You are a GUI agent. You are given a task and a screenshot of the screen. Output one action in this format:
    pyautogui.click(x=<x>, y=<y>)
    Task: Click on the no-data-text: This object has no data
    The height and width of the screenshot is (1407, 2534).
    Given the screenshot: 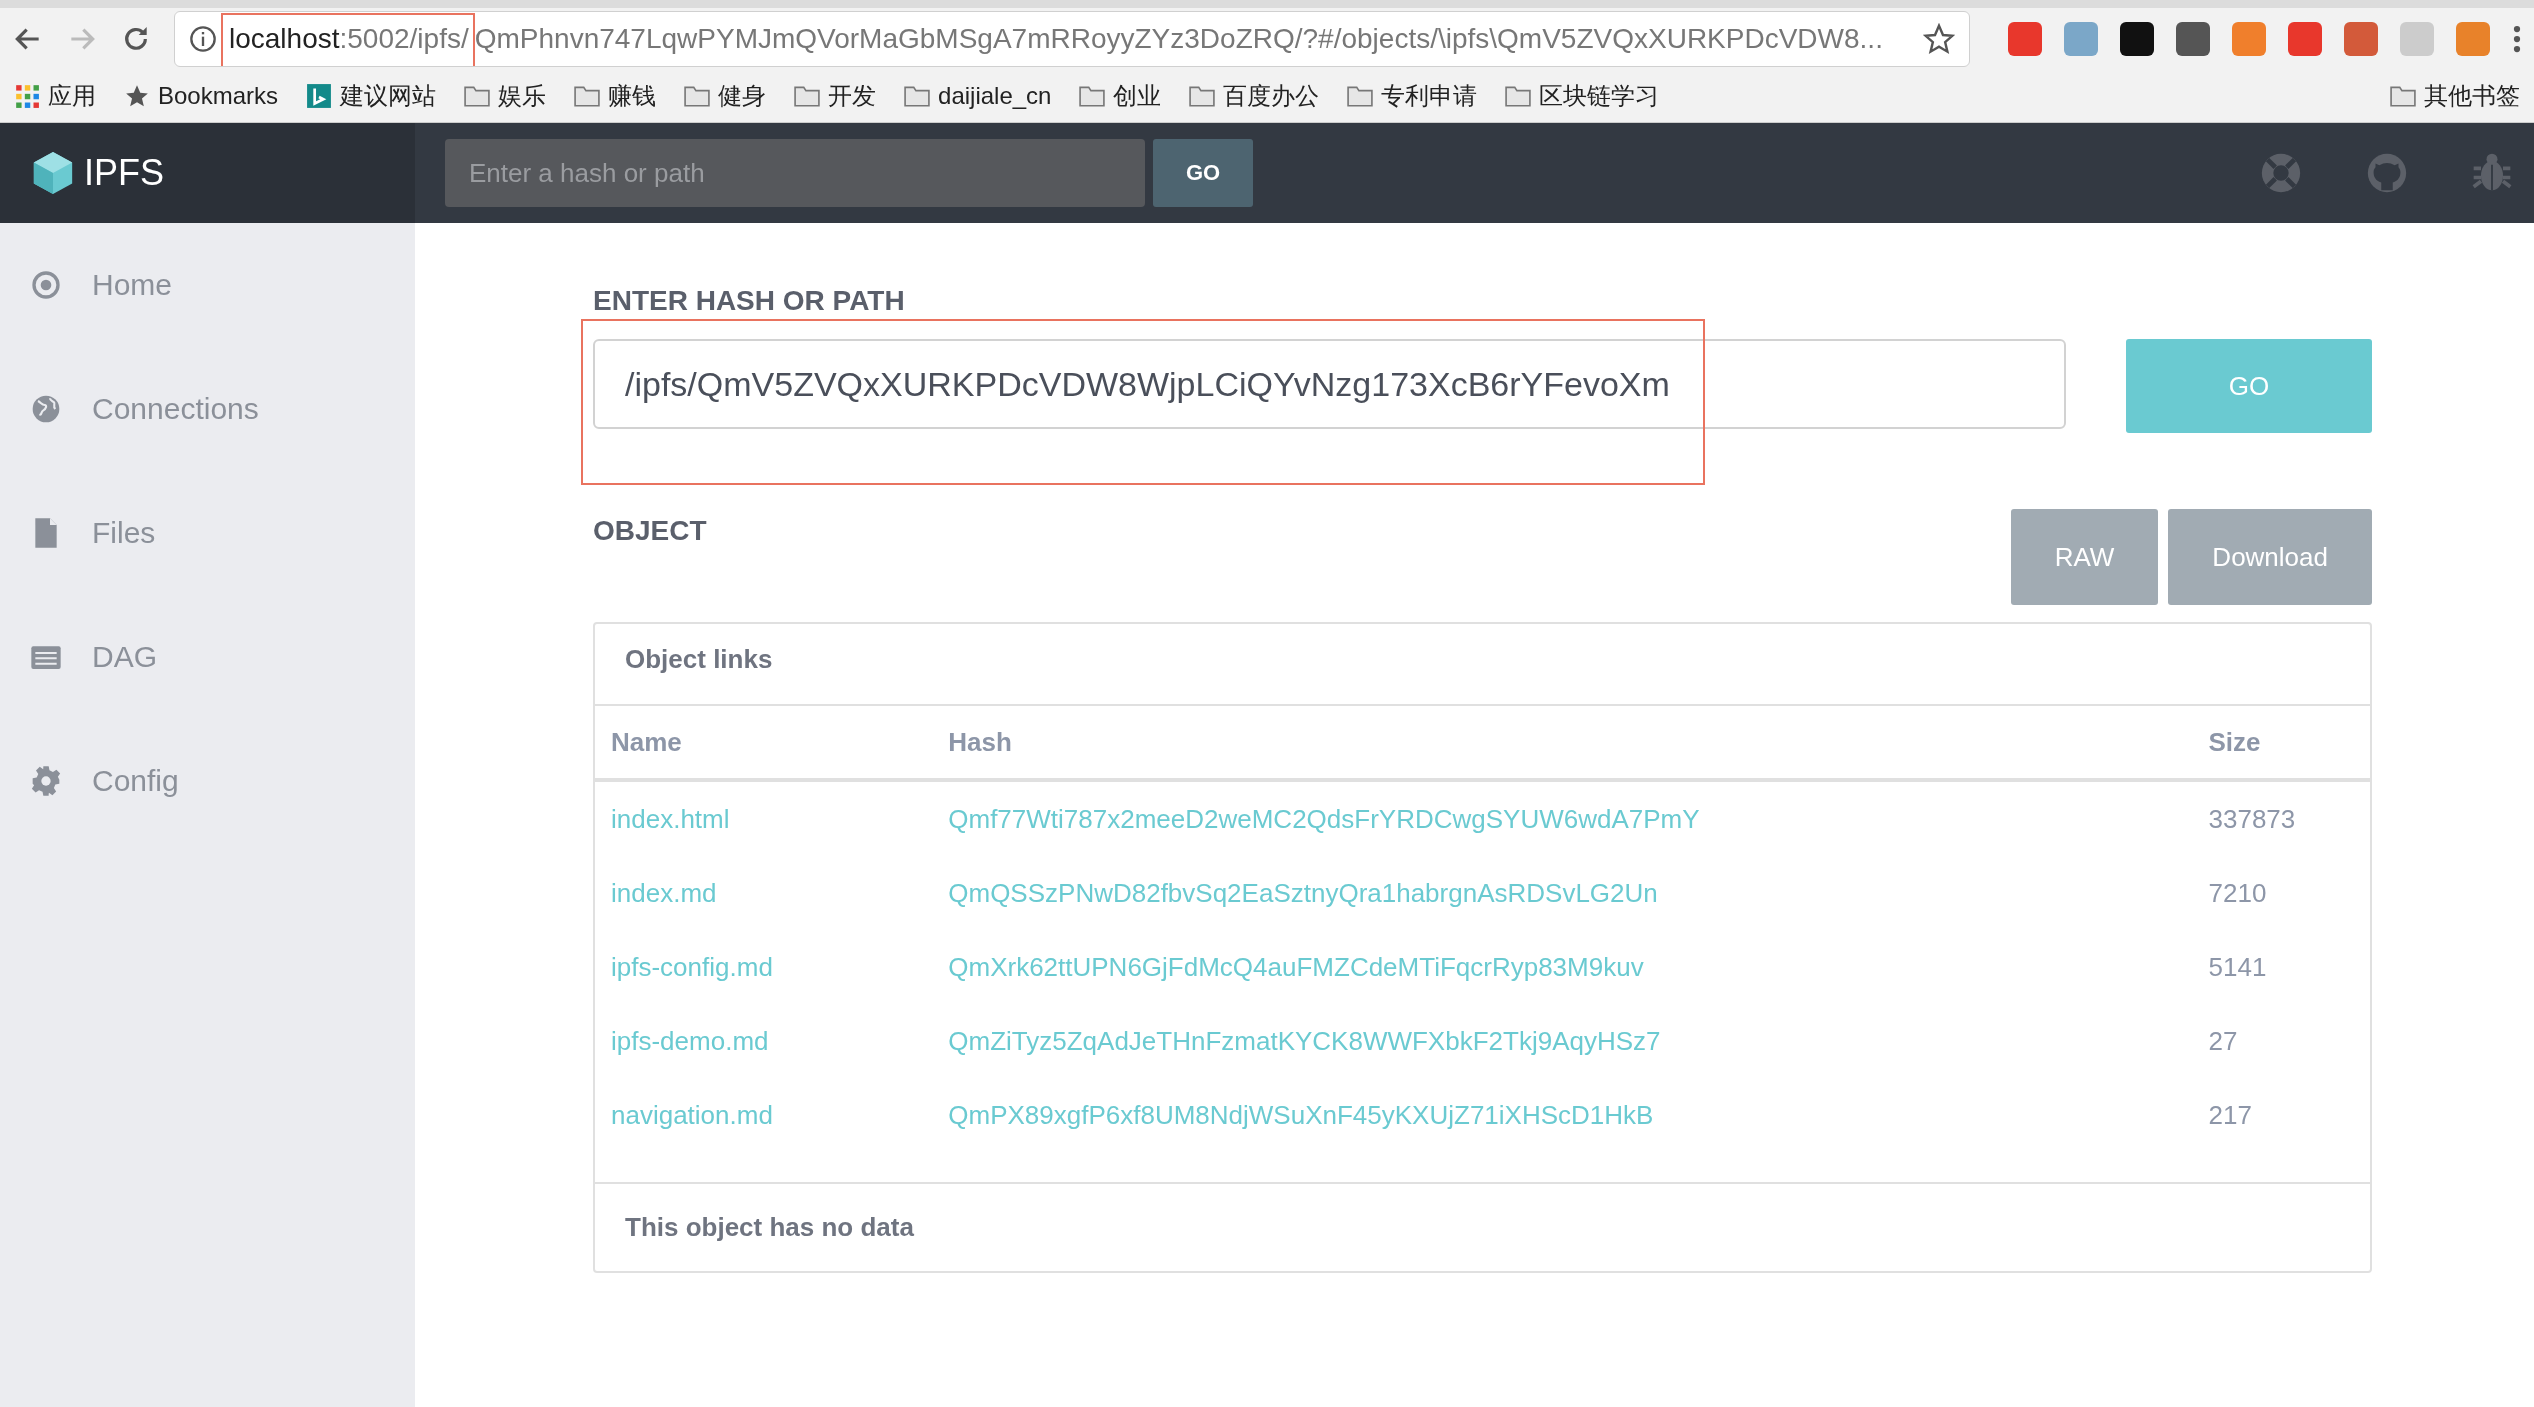 What is the action you would take?
    pyautogui.click(x=769, y=1227)
    